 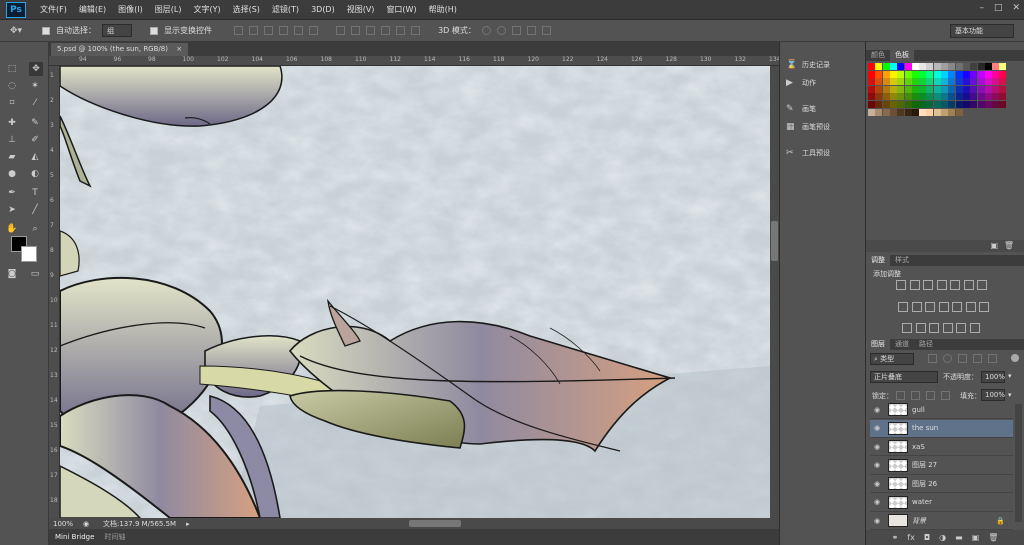 I want to click on posterize-icon, so click(x=907, y=328).